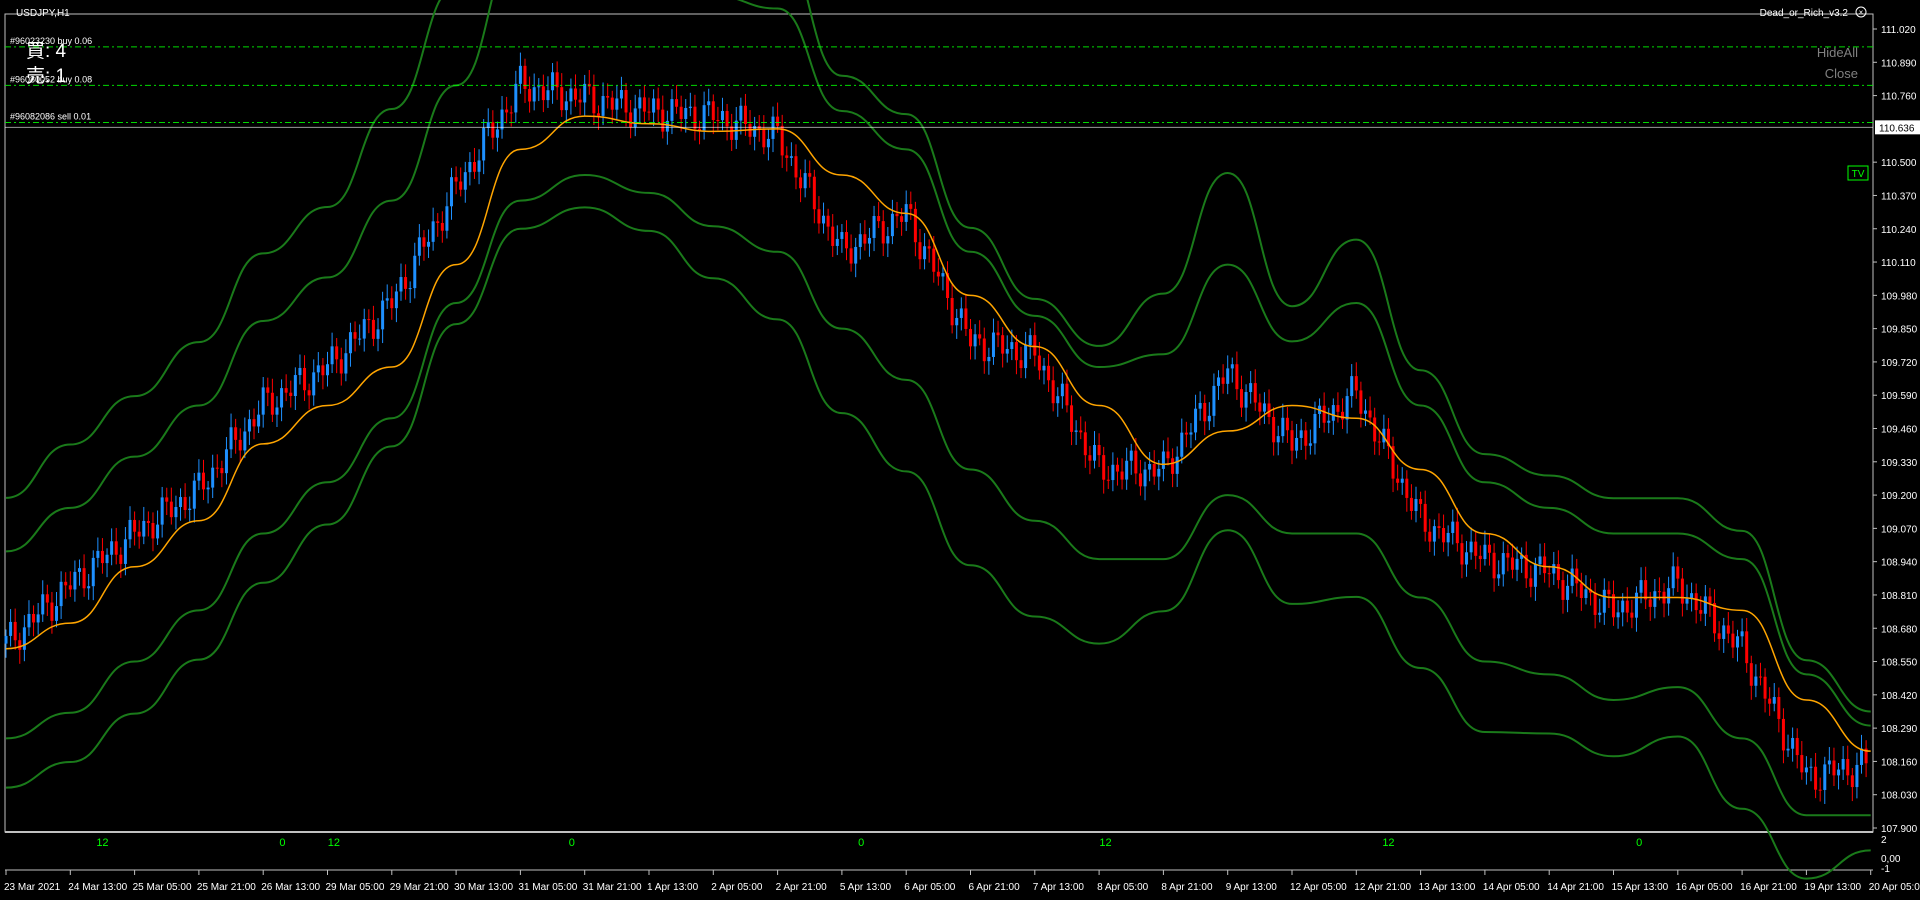 Image resolution: width=1920 pixels, height=900 pixels. What do you see at coordinates (1899, 829) in the screenshot?
I see `price-tick-label: 107.900` at bounding box center [1899, 829].